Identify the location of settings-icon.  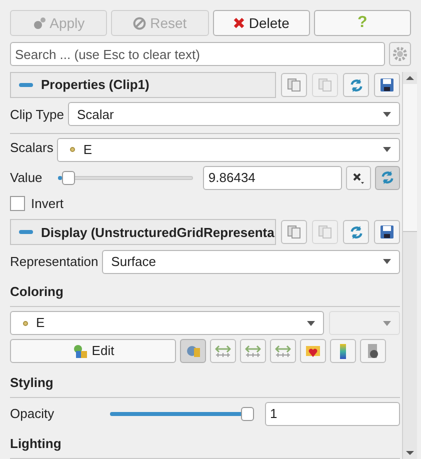
(400, 54).